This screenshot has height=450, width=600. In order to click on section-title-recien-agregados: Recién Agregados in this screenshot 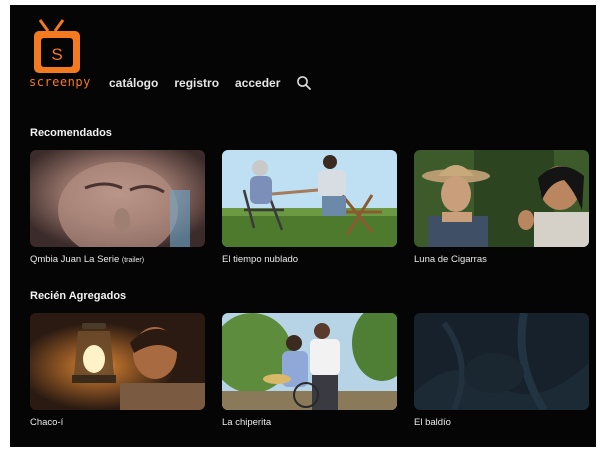, I will do `click(78, 296)`.